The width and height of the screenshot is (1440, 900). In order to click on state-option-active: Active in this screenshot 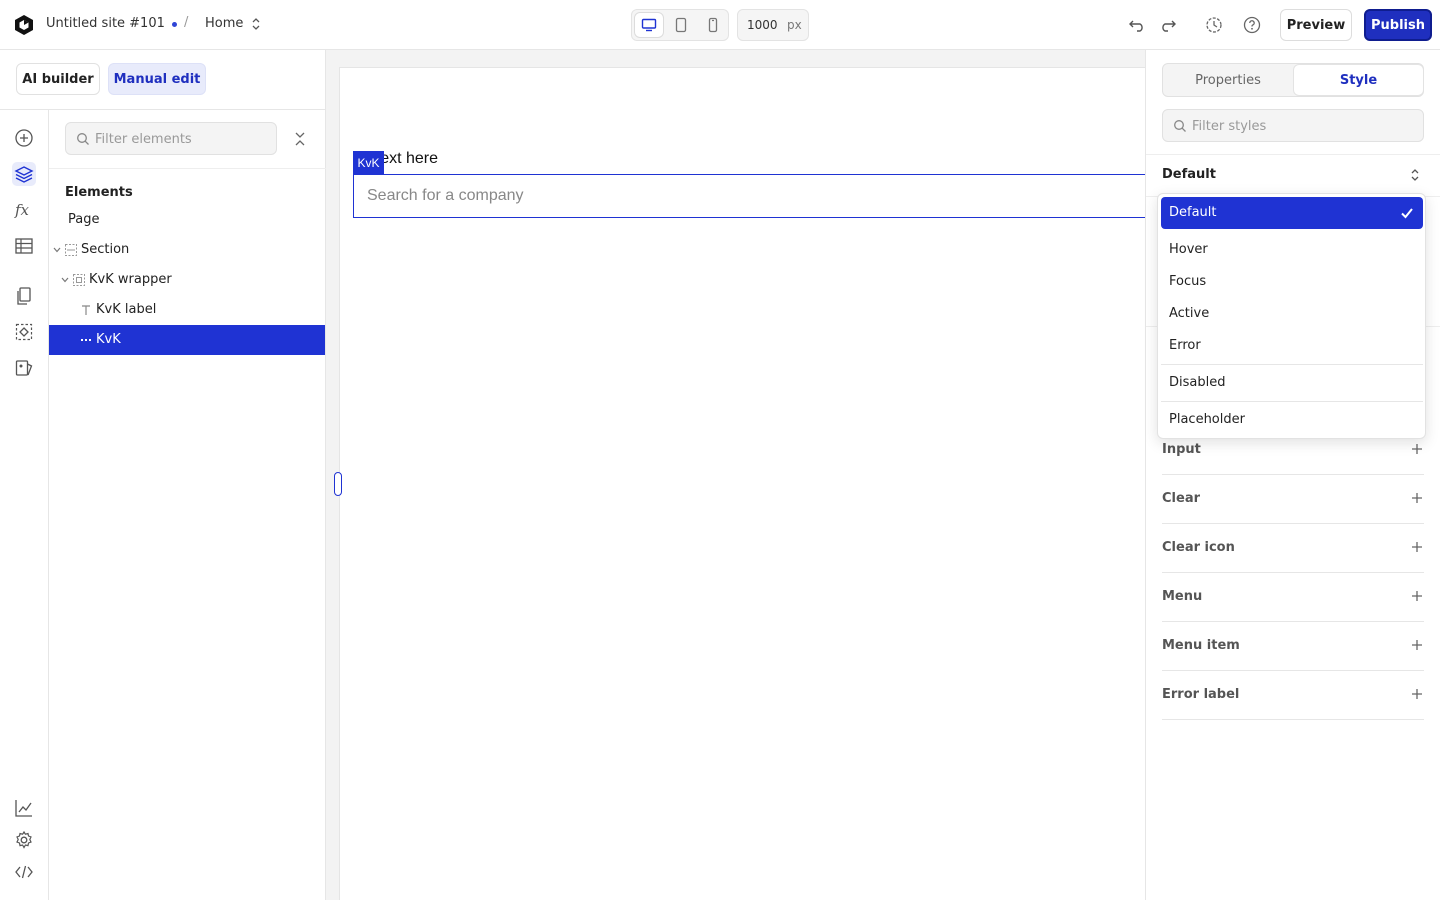, I will do `click(1292, 314)`.